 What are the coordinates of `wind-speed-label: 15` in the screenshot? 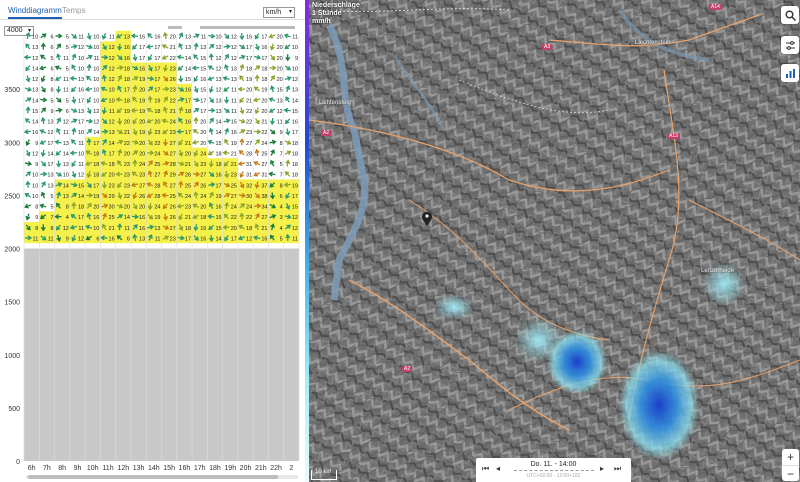 It's located at (295, 112).